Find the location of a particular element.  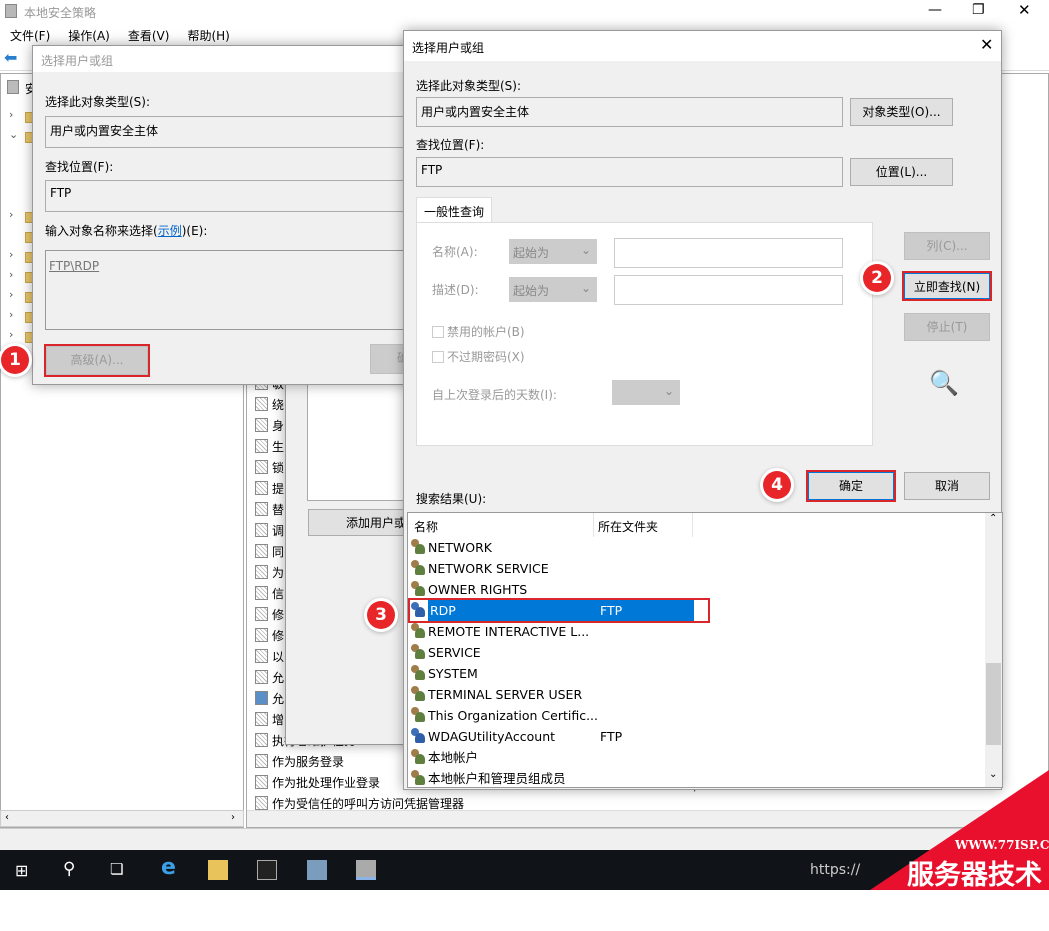

user-icon is located at coordinates (418, 735).